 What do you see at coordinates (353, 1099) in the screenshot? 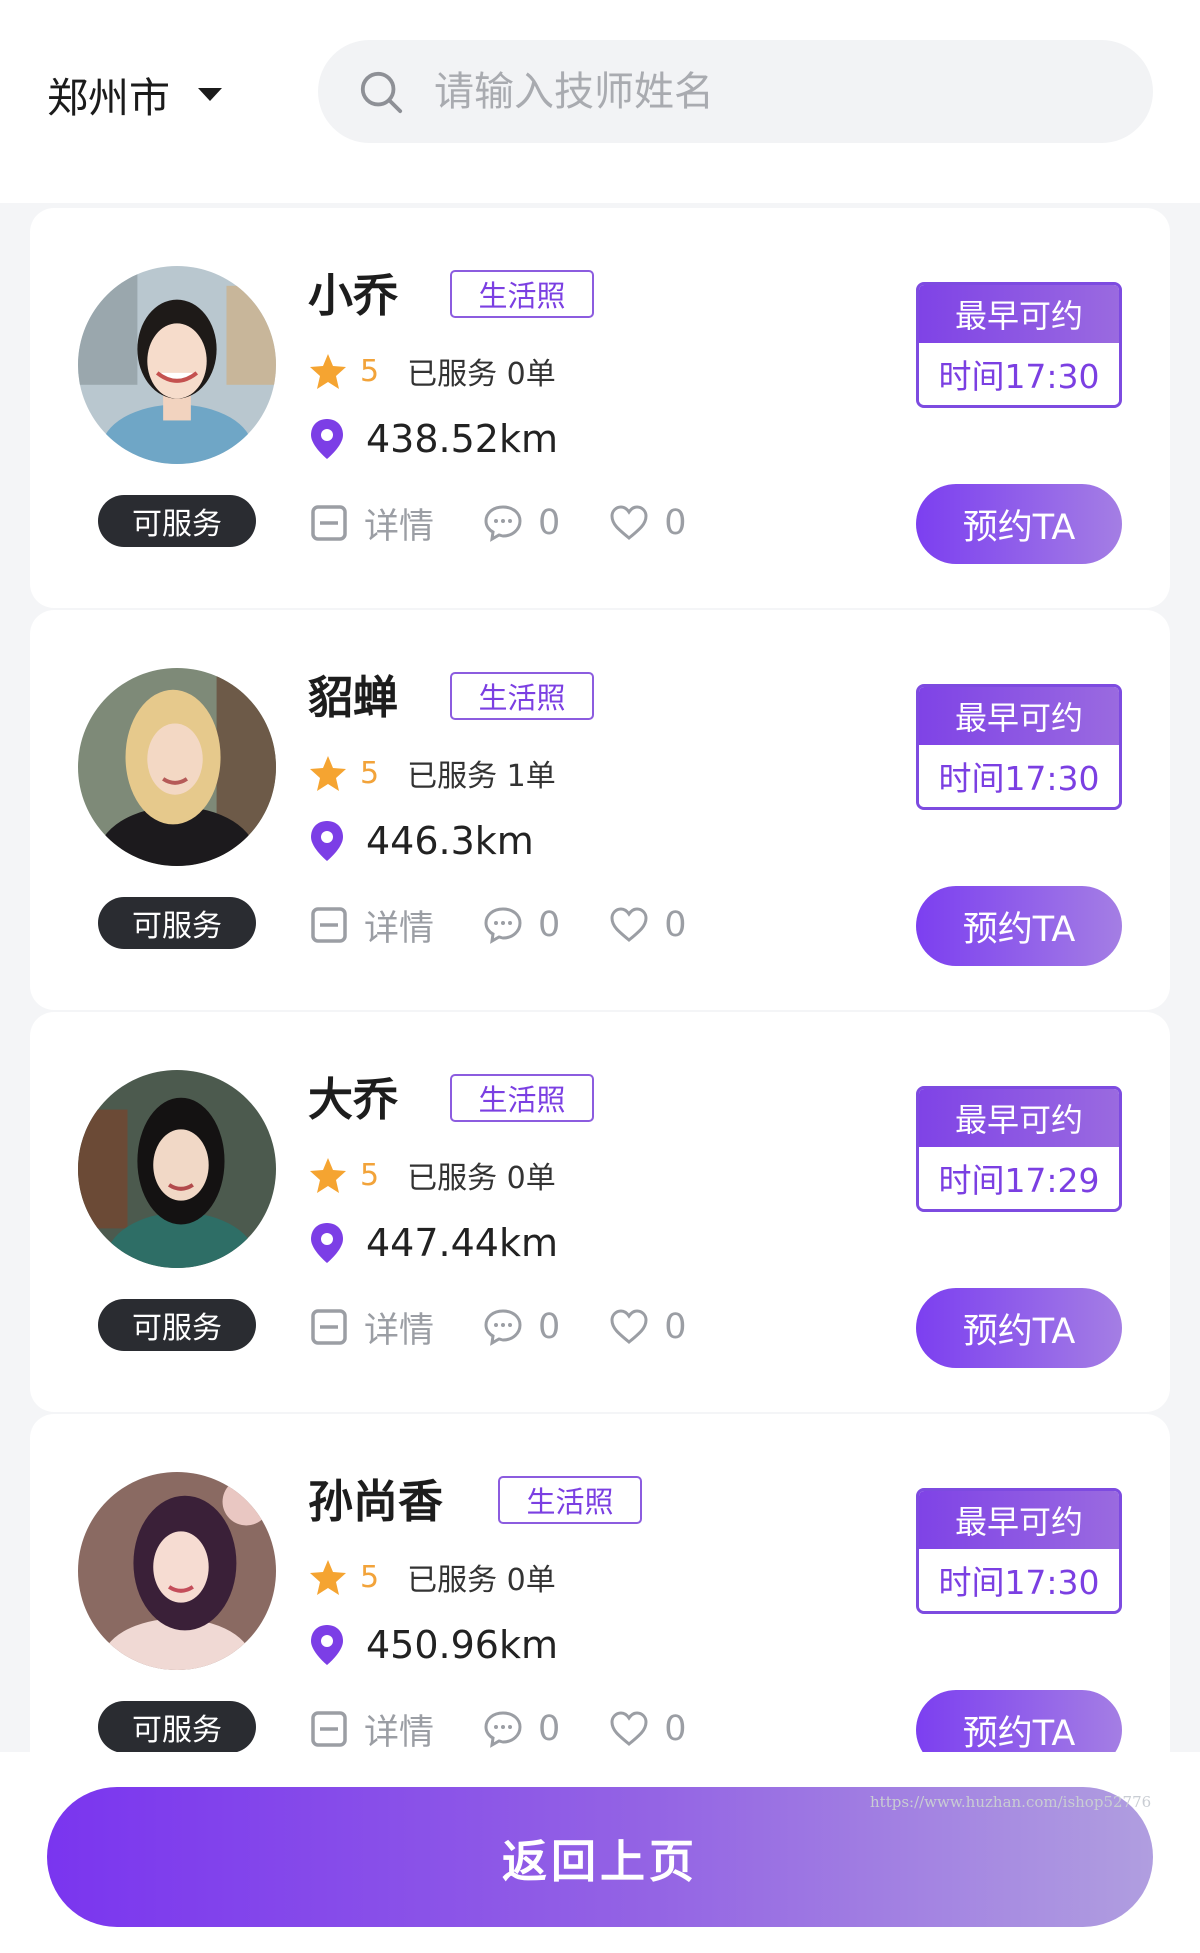
I see `therapist-name: 大乔` at bounding box center [353, 1099].